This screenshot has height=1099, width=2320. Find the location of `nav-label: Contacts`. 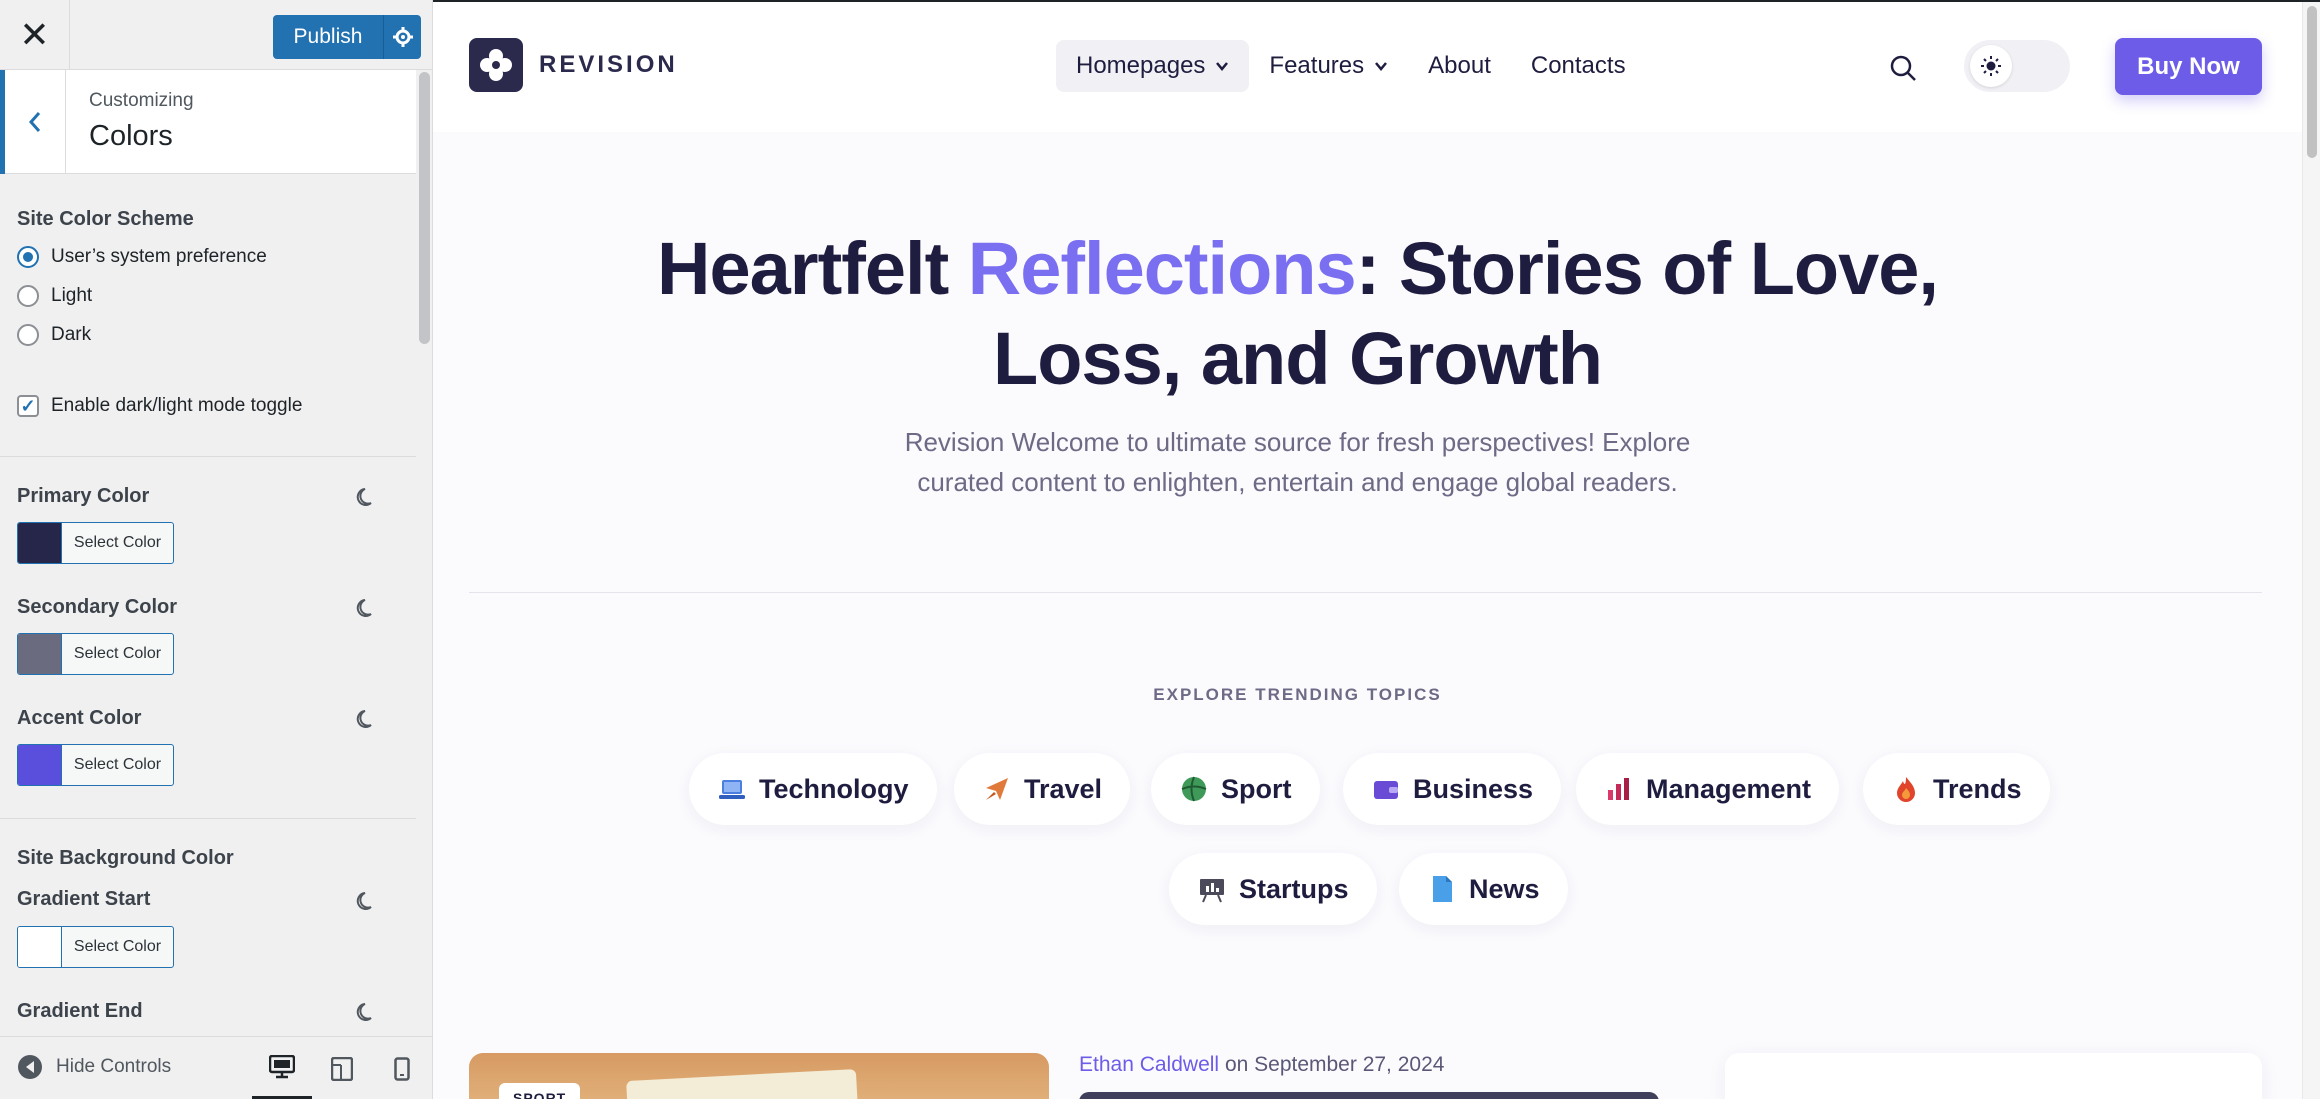

nav-label: Contacts is located at coordinates (1578, 65).